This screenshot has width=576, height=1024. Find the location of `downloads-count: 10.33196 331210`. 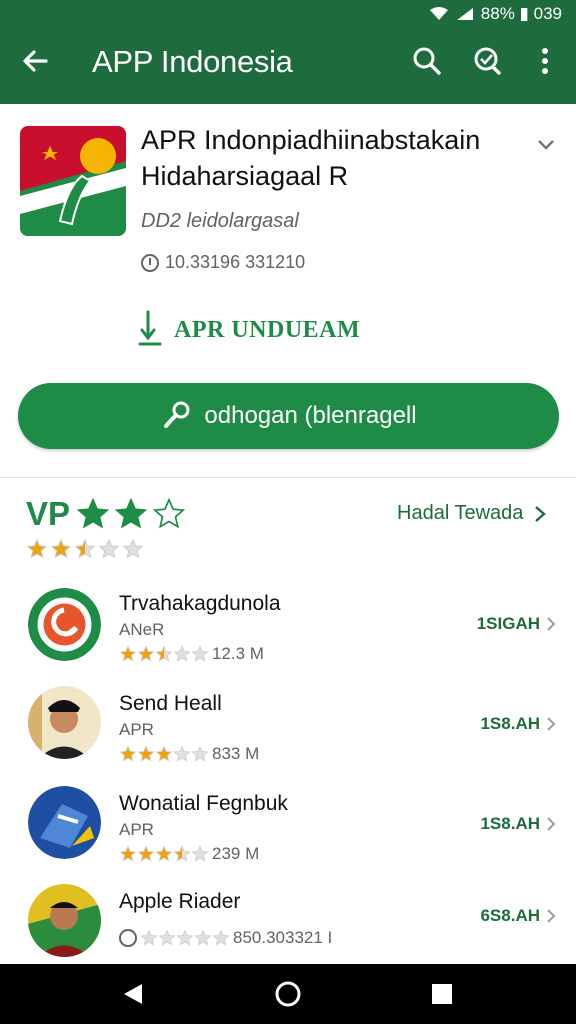

downloads-count: 10.33196 331210 is located at coordinates (235, 262).